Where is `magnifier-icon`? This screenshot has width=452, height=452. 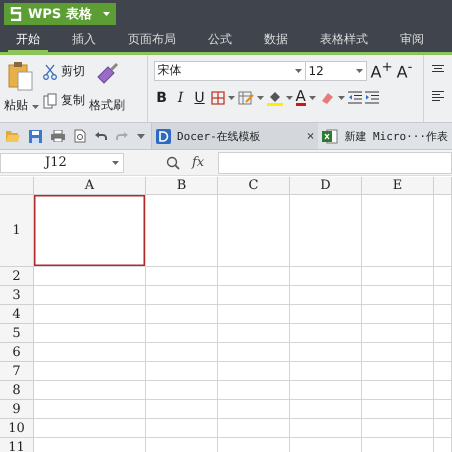
magnifier-icon is located at coordinates (173, 163).